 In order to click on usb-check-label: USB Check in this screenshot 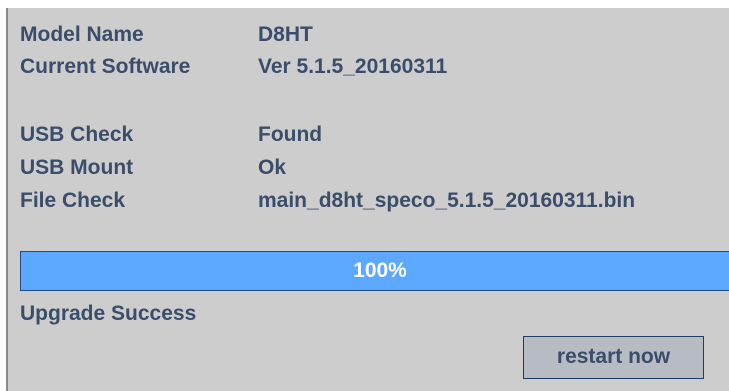, I will do `click(77, 134)`.